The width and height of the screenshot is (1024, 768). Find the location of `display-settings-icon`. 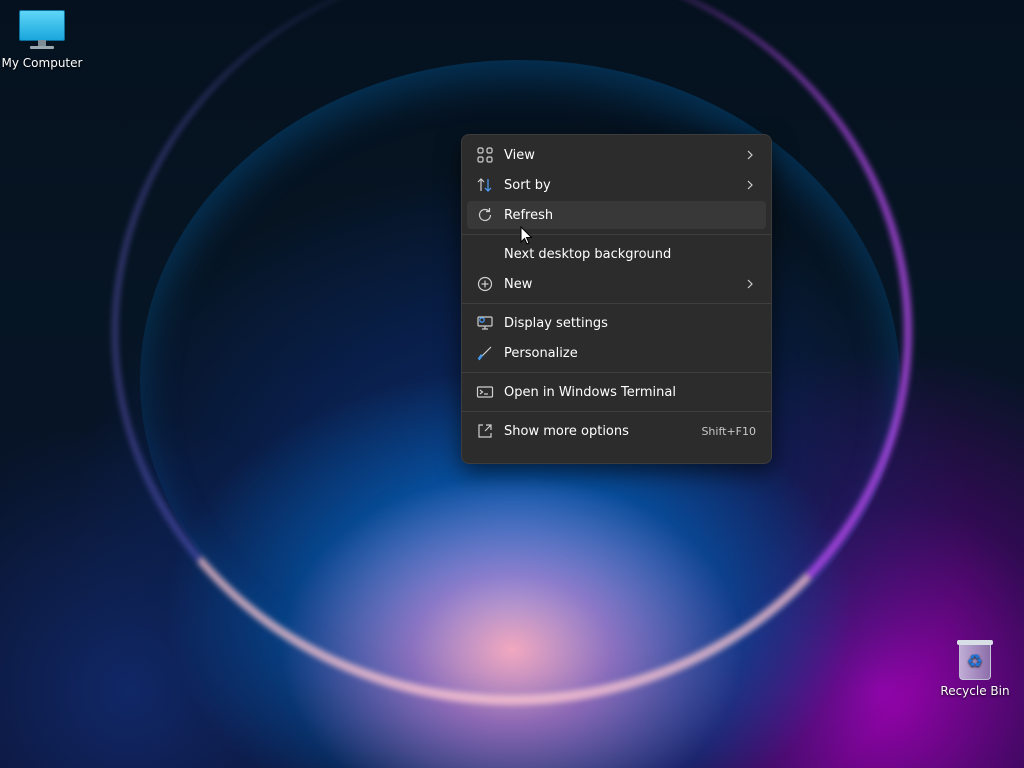

display-settings-icon is located at coordinates (485, 323).